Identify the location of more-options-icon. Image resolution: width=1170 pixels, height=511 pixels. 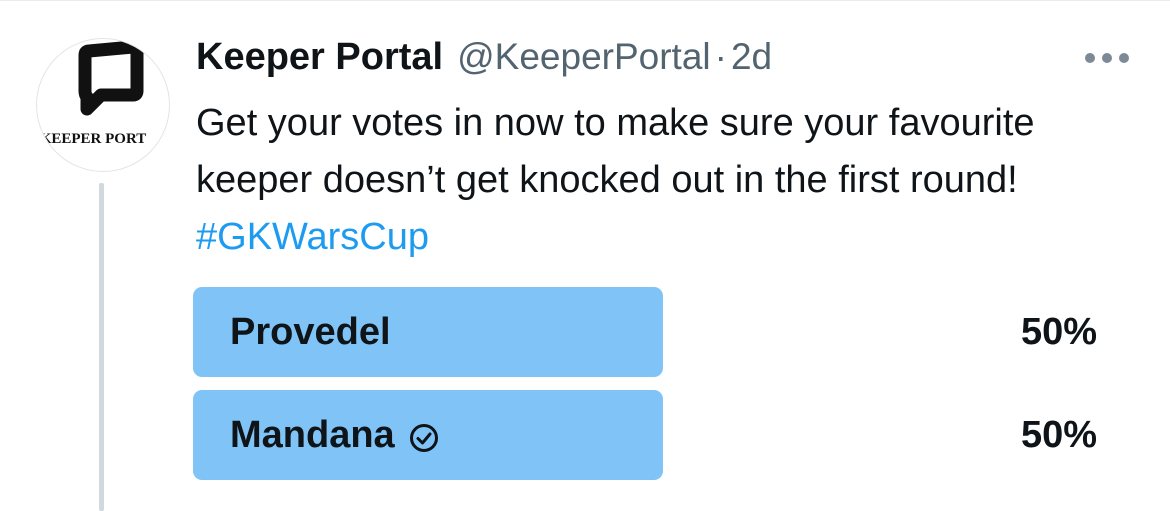
(1107, 58).